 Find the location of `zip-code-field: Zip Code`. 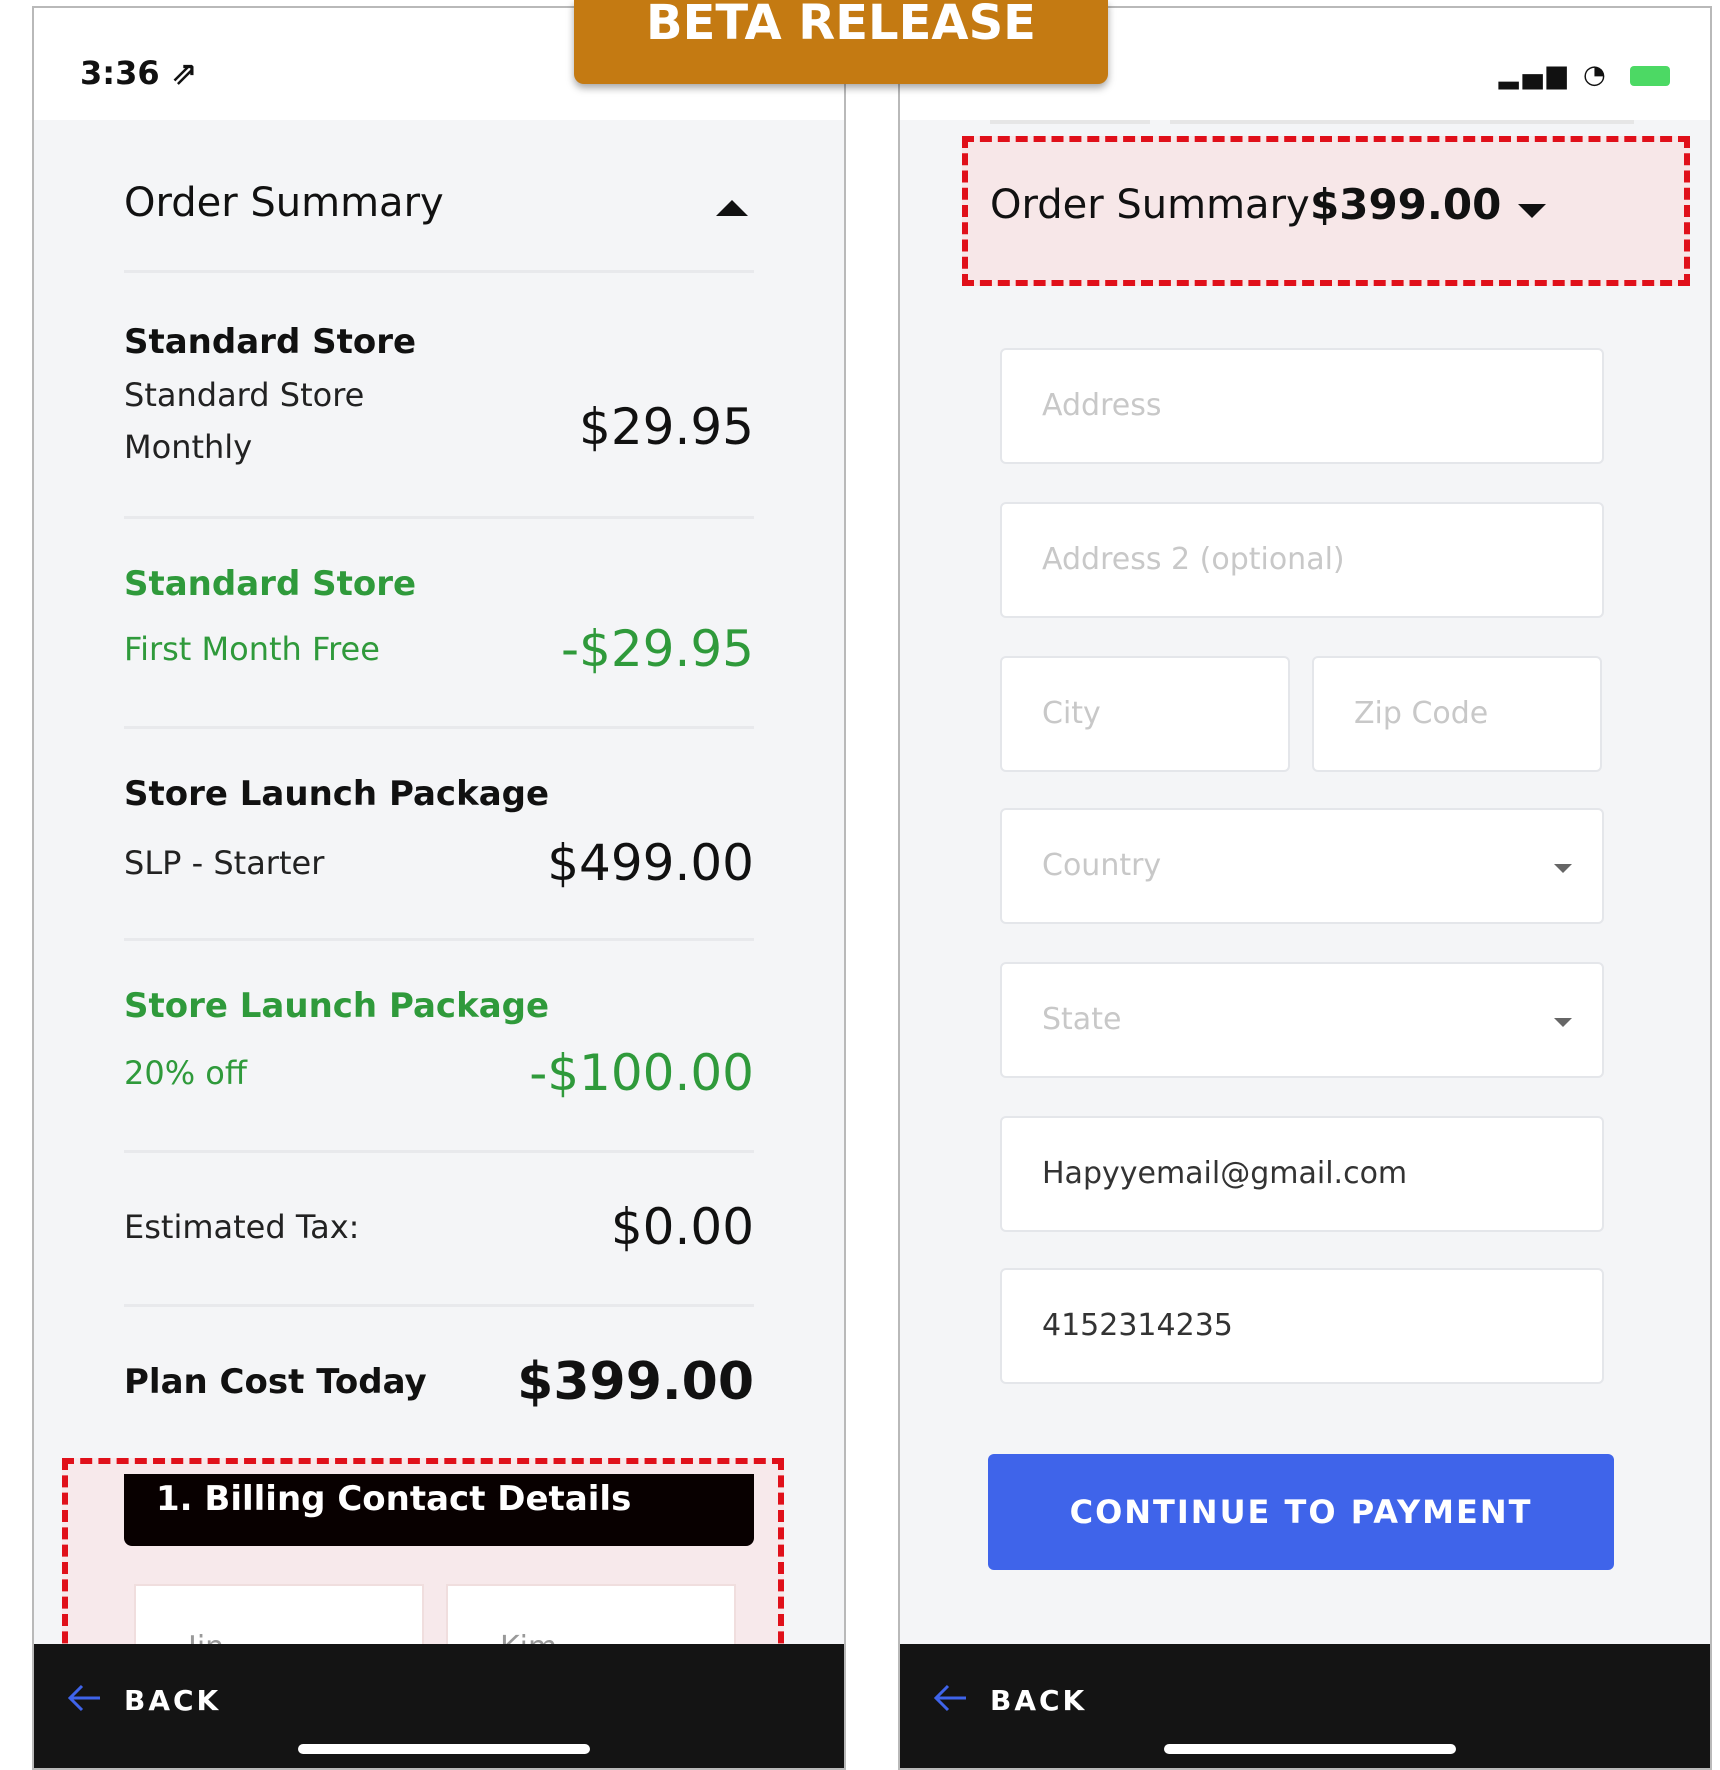

zip-code-field: Zip Code is located at coordinates (1457, 714).